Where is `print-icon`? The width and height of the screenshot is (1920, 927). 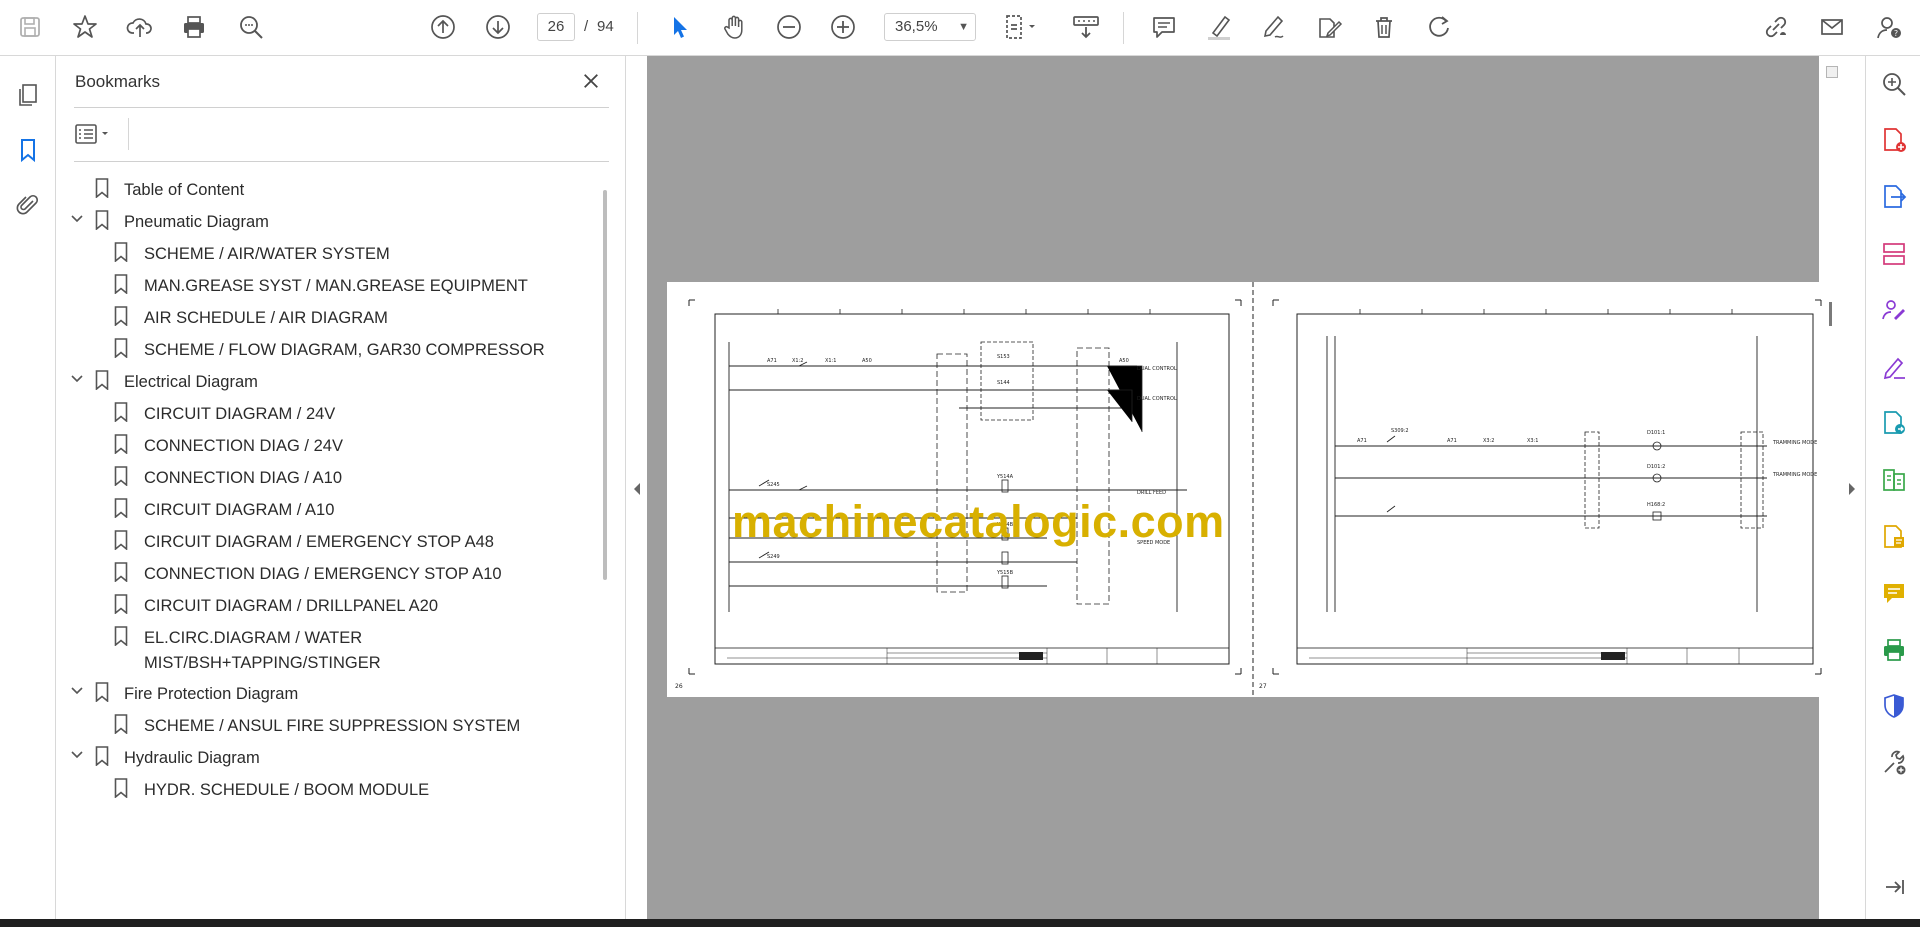
print-icon is located at coordinates (194, 27).